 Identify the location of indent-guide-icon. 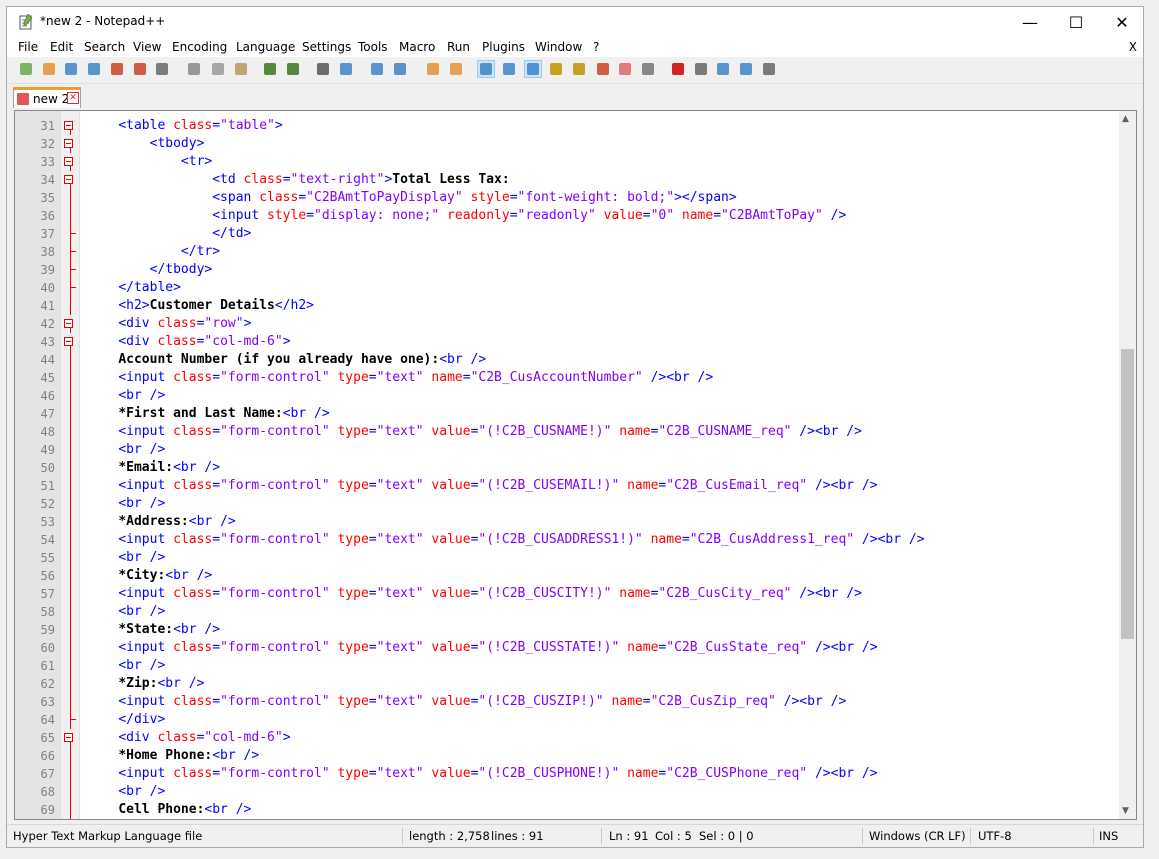
(533, 69).